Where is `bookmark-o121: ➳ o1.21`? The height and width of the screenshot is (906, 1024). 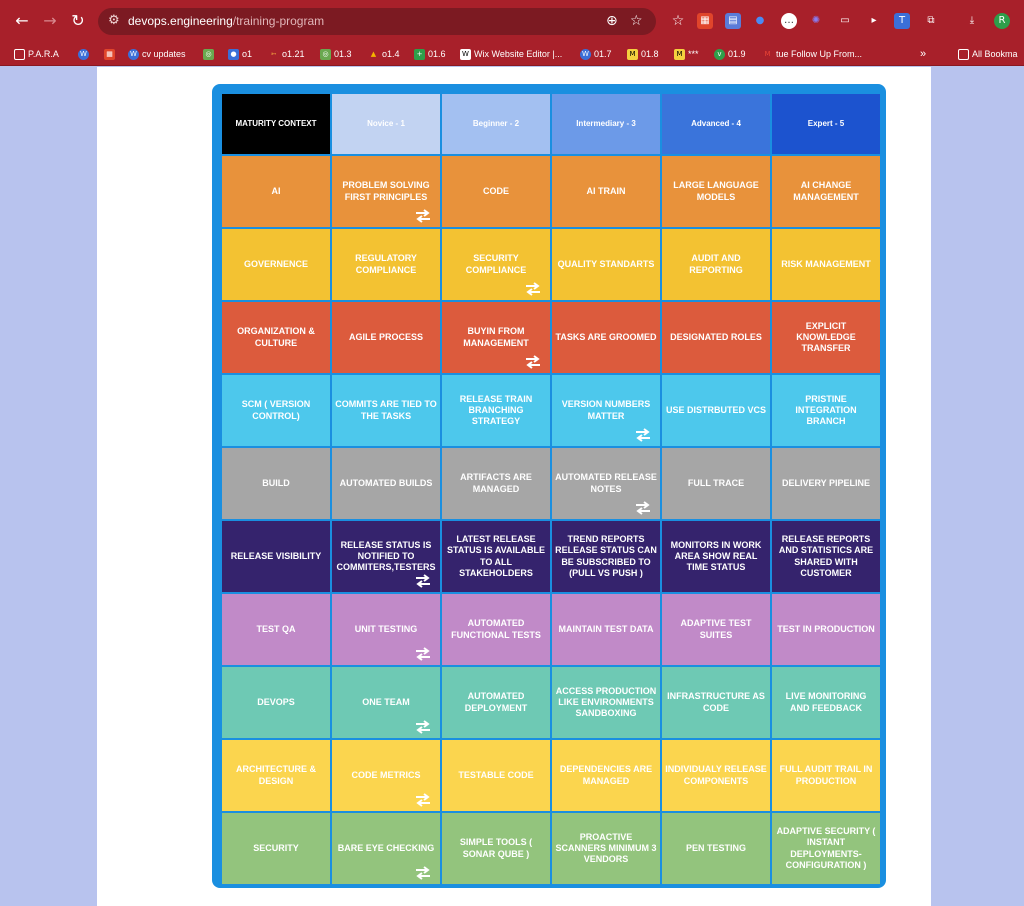
bookmark-o121: ➳ o1.21 is located at coordinates (286, 54).